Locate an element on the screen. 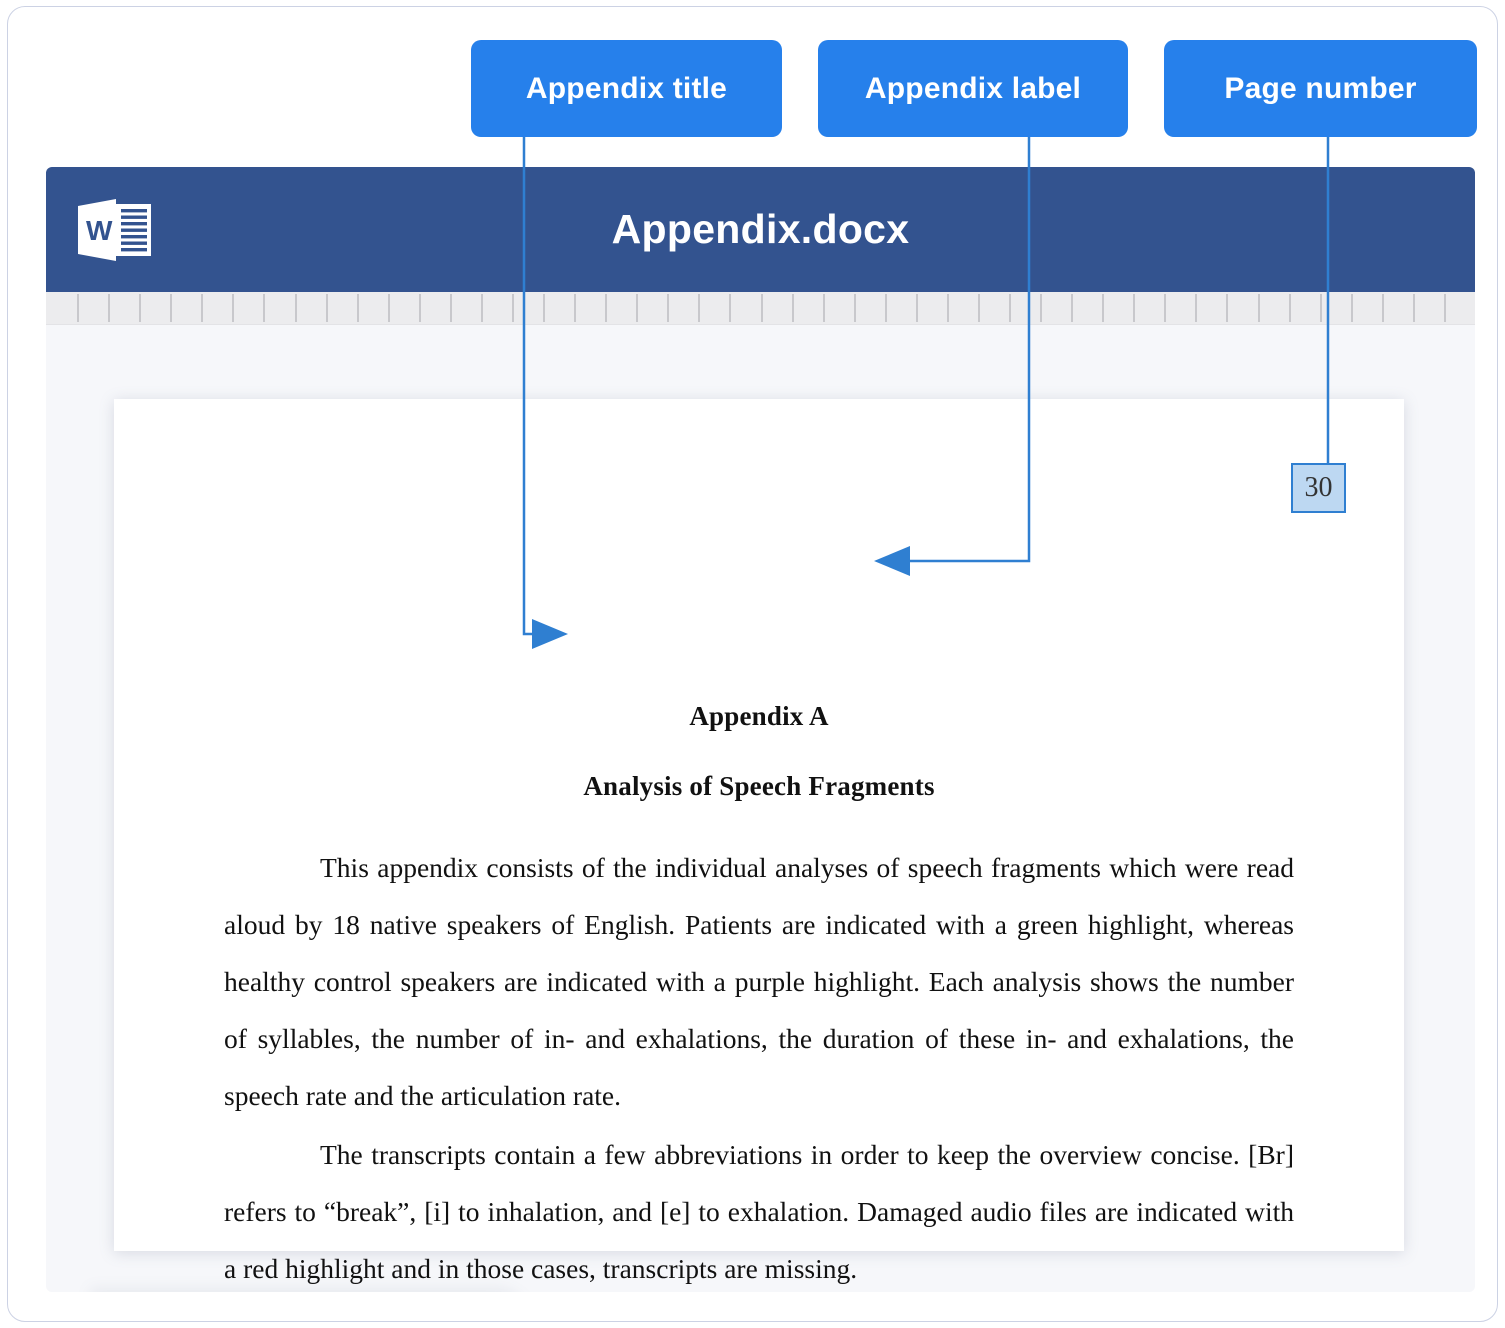 The height and width of the screenshot is (1328, 1505). appendix-label-heading: Appendix A is located at coordinates (759, 716).